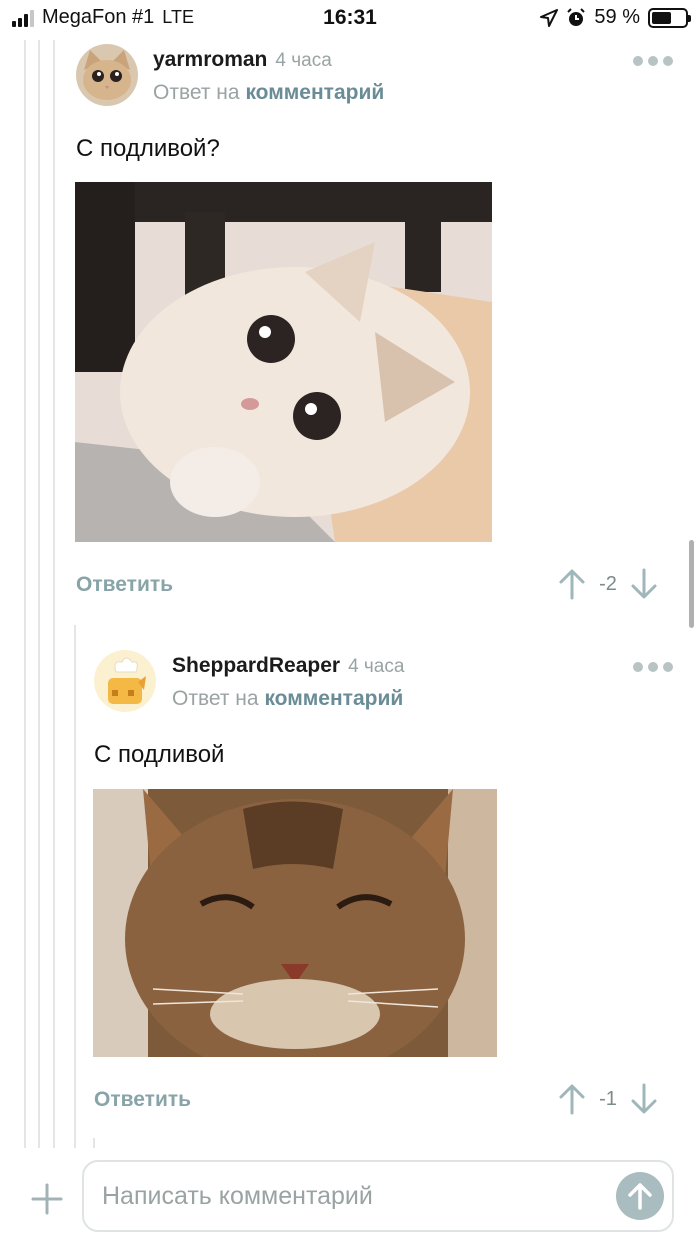 The width and height of the screenshot is (700, 1245). I want to click on comment-text: С подливой, so click(159, 754).